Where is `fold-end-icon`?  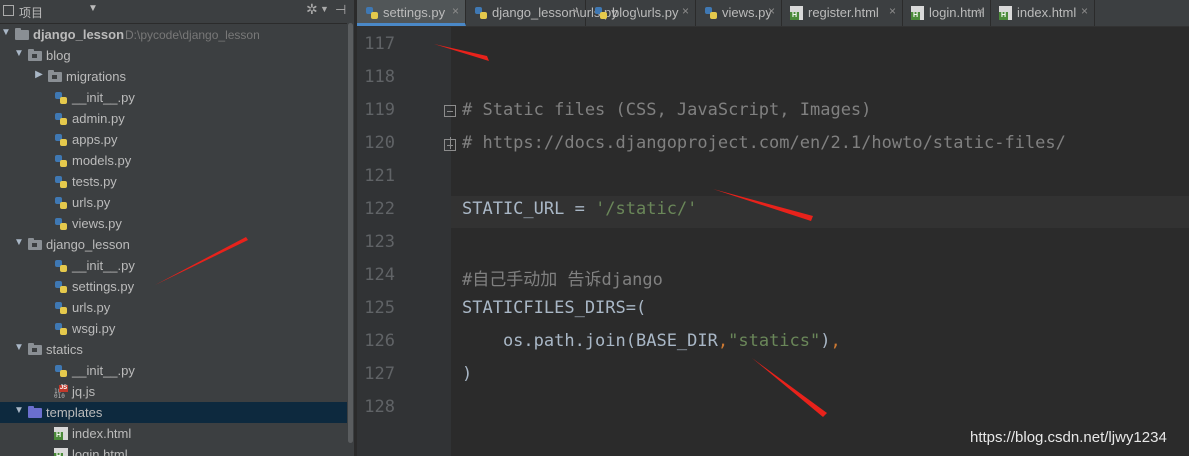 fold-end-icon is located at coordinates (451, 146).